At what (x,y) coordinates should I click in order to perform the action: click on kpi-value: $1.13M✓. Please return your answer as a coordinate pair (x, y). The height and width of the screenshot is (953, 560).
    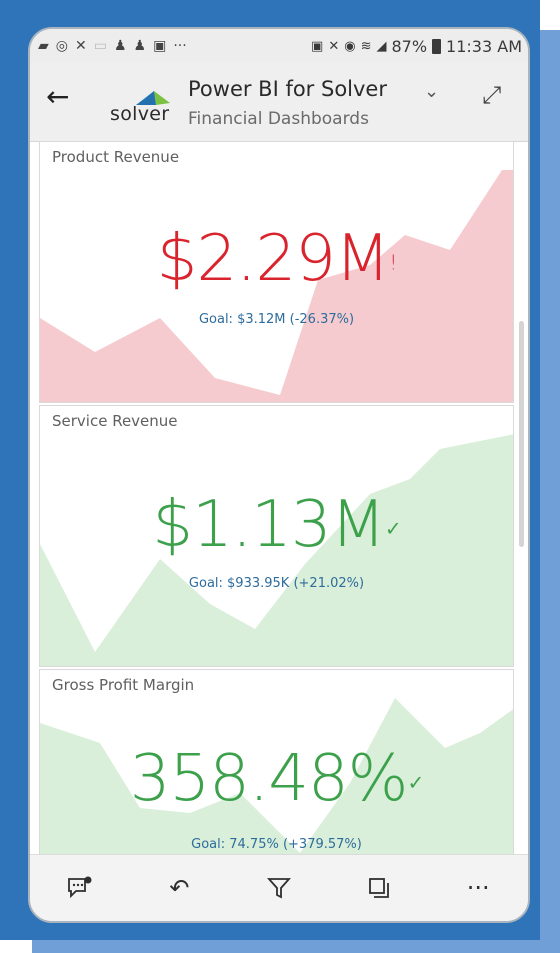
    Looking at the image, I should click on (276, 525).